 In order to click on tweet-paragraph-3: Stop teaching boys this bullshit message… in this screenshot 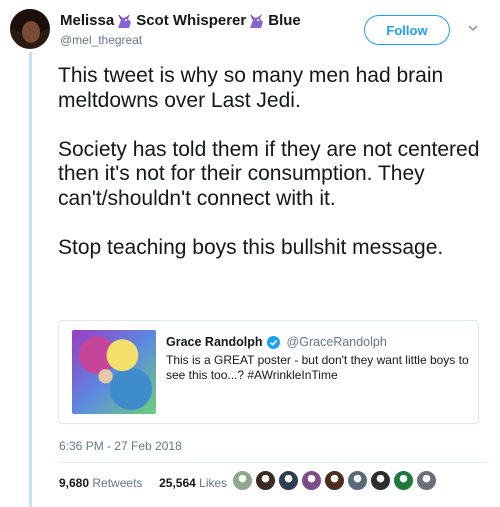, I will do `click(251, 247)`.